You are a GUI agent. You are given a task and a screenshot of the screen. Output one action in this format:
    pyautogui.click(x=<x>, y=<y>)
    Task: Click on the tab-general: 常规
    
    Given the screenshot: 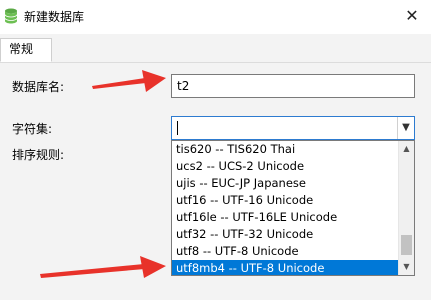 What is the action you would take?
    pyautogui.click(x=26, y=50)
    